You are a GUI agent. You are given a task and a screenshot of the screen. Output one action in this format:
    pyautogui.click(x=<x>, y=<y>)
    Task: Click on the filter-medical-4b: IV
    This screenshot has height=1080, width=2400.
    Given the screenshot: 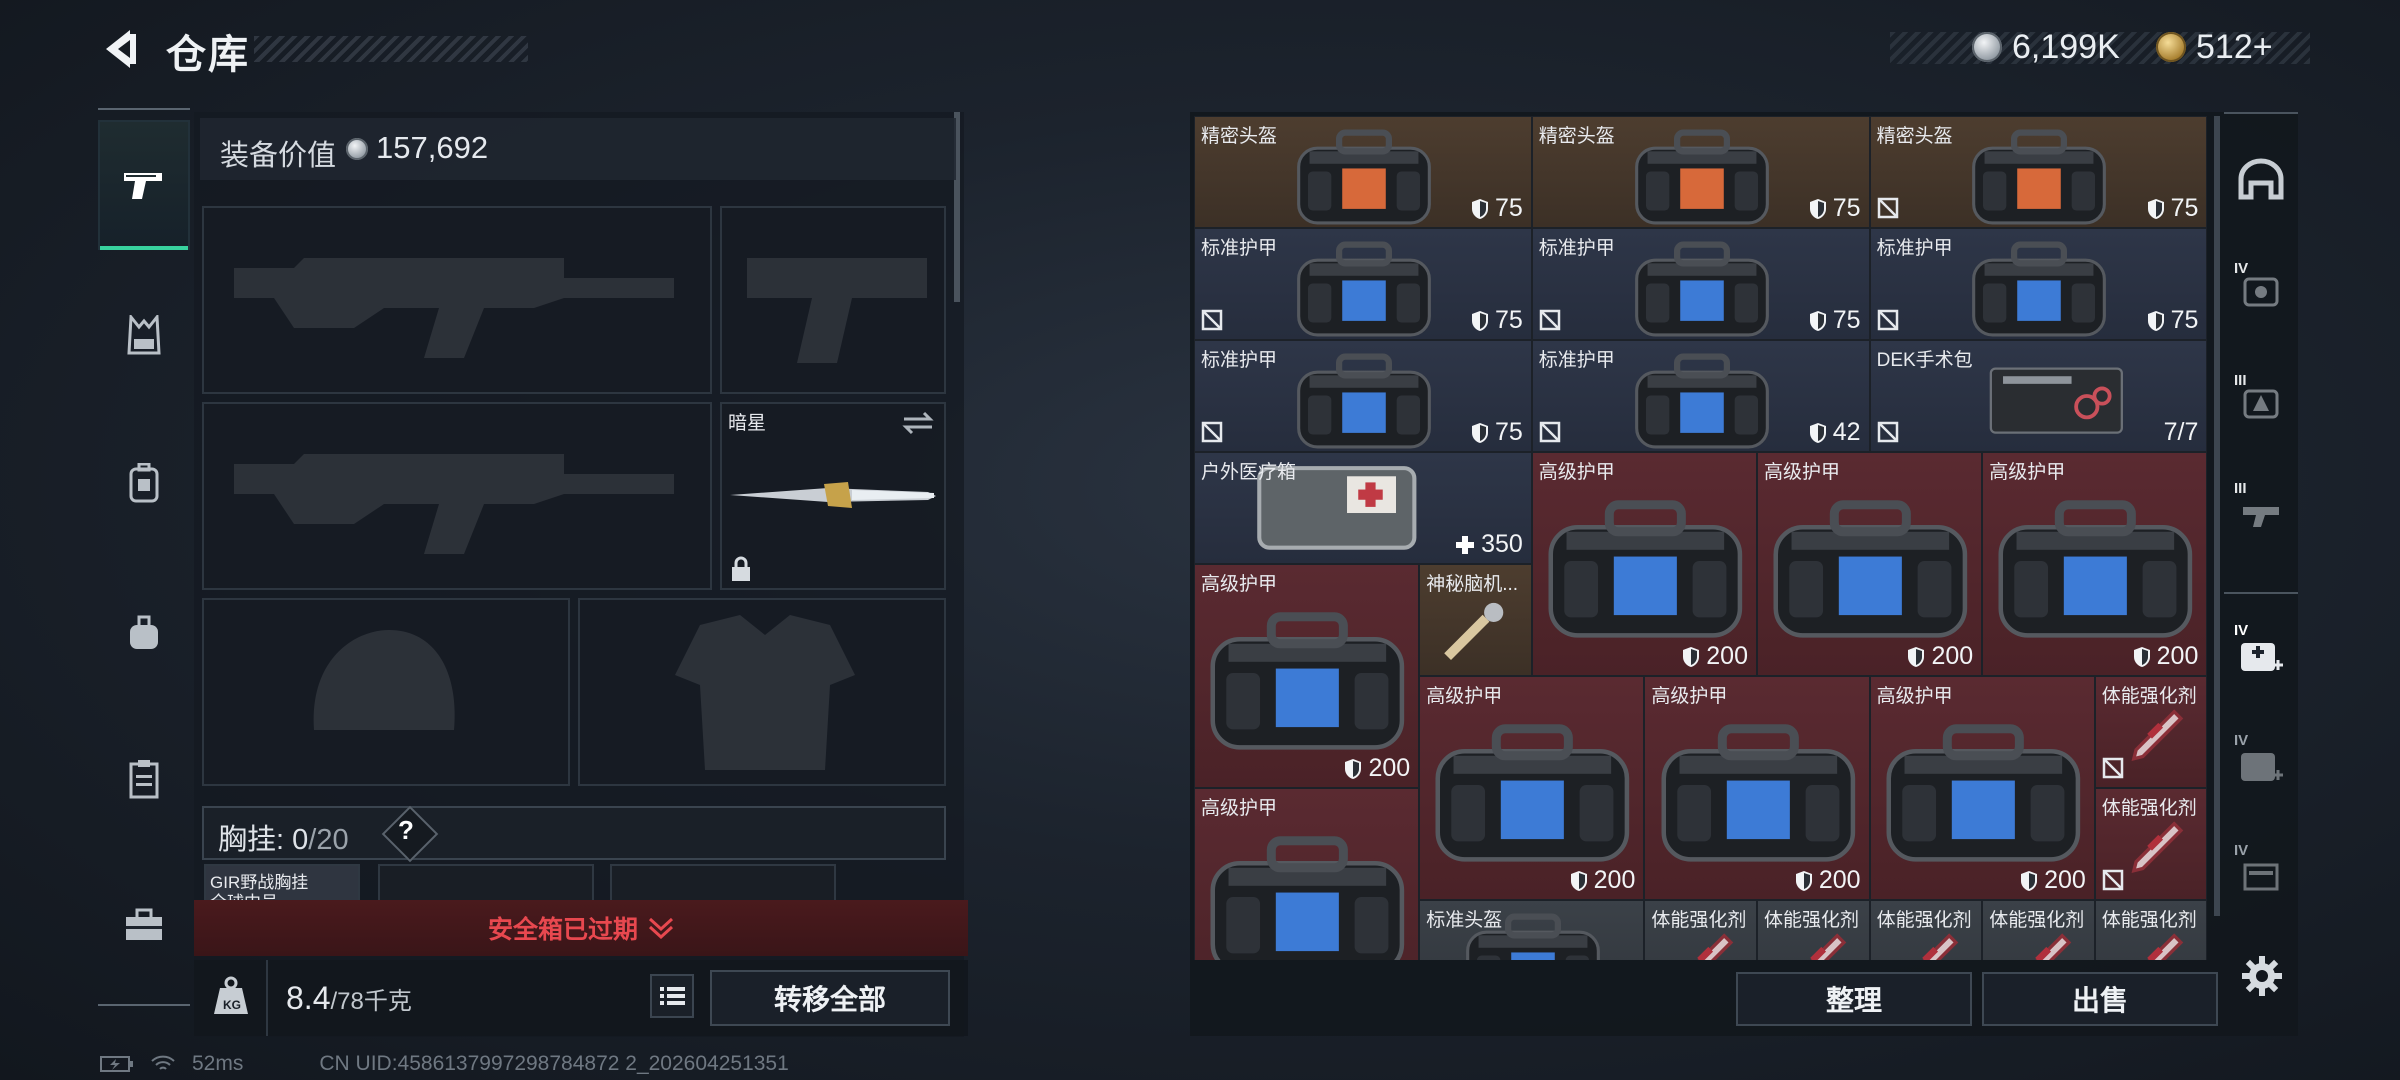 What is the action you would take?
    pyautogui.click(x=2261, y=765)
    